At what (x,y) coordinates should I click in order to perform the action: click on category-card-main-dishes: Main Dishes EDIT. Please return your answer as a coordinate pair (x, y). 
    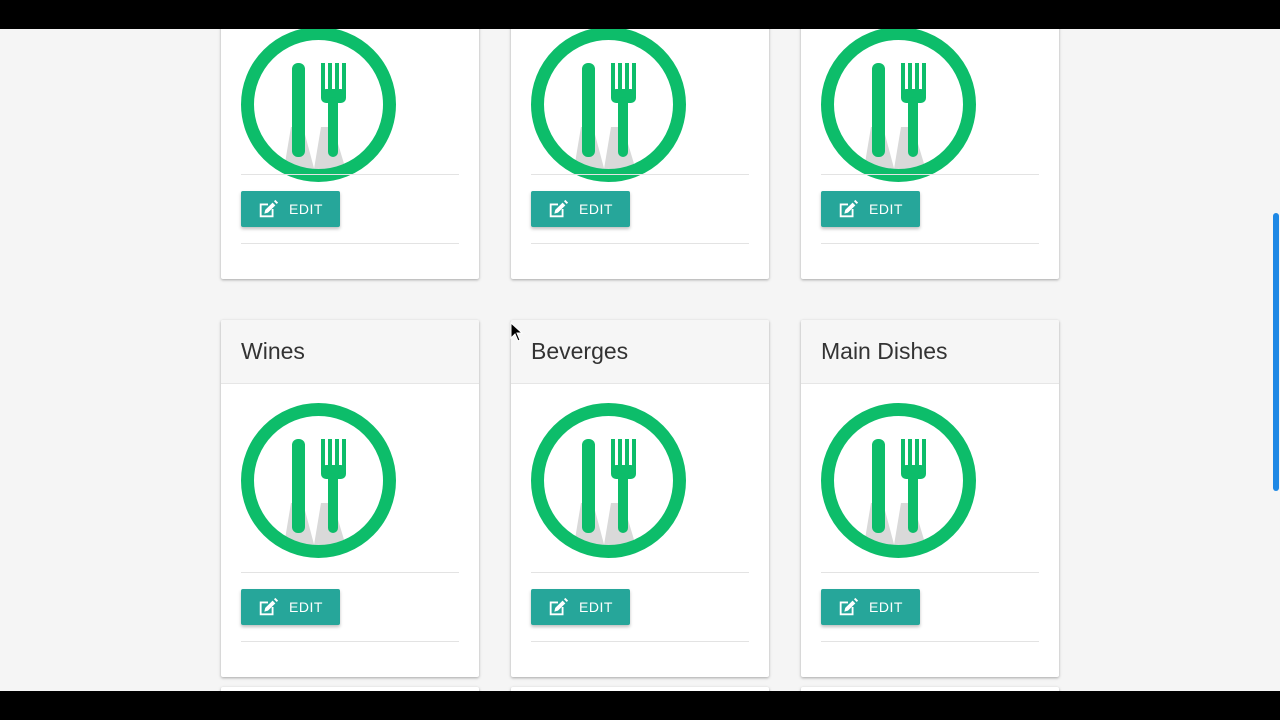
    Looking at the image, I should click on (930, 498).